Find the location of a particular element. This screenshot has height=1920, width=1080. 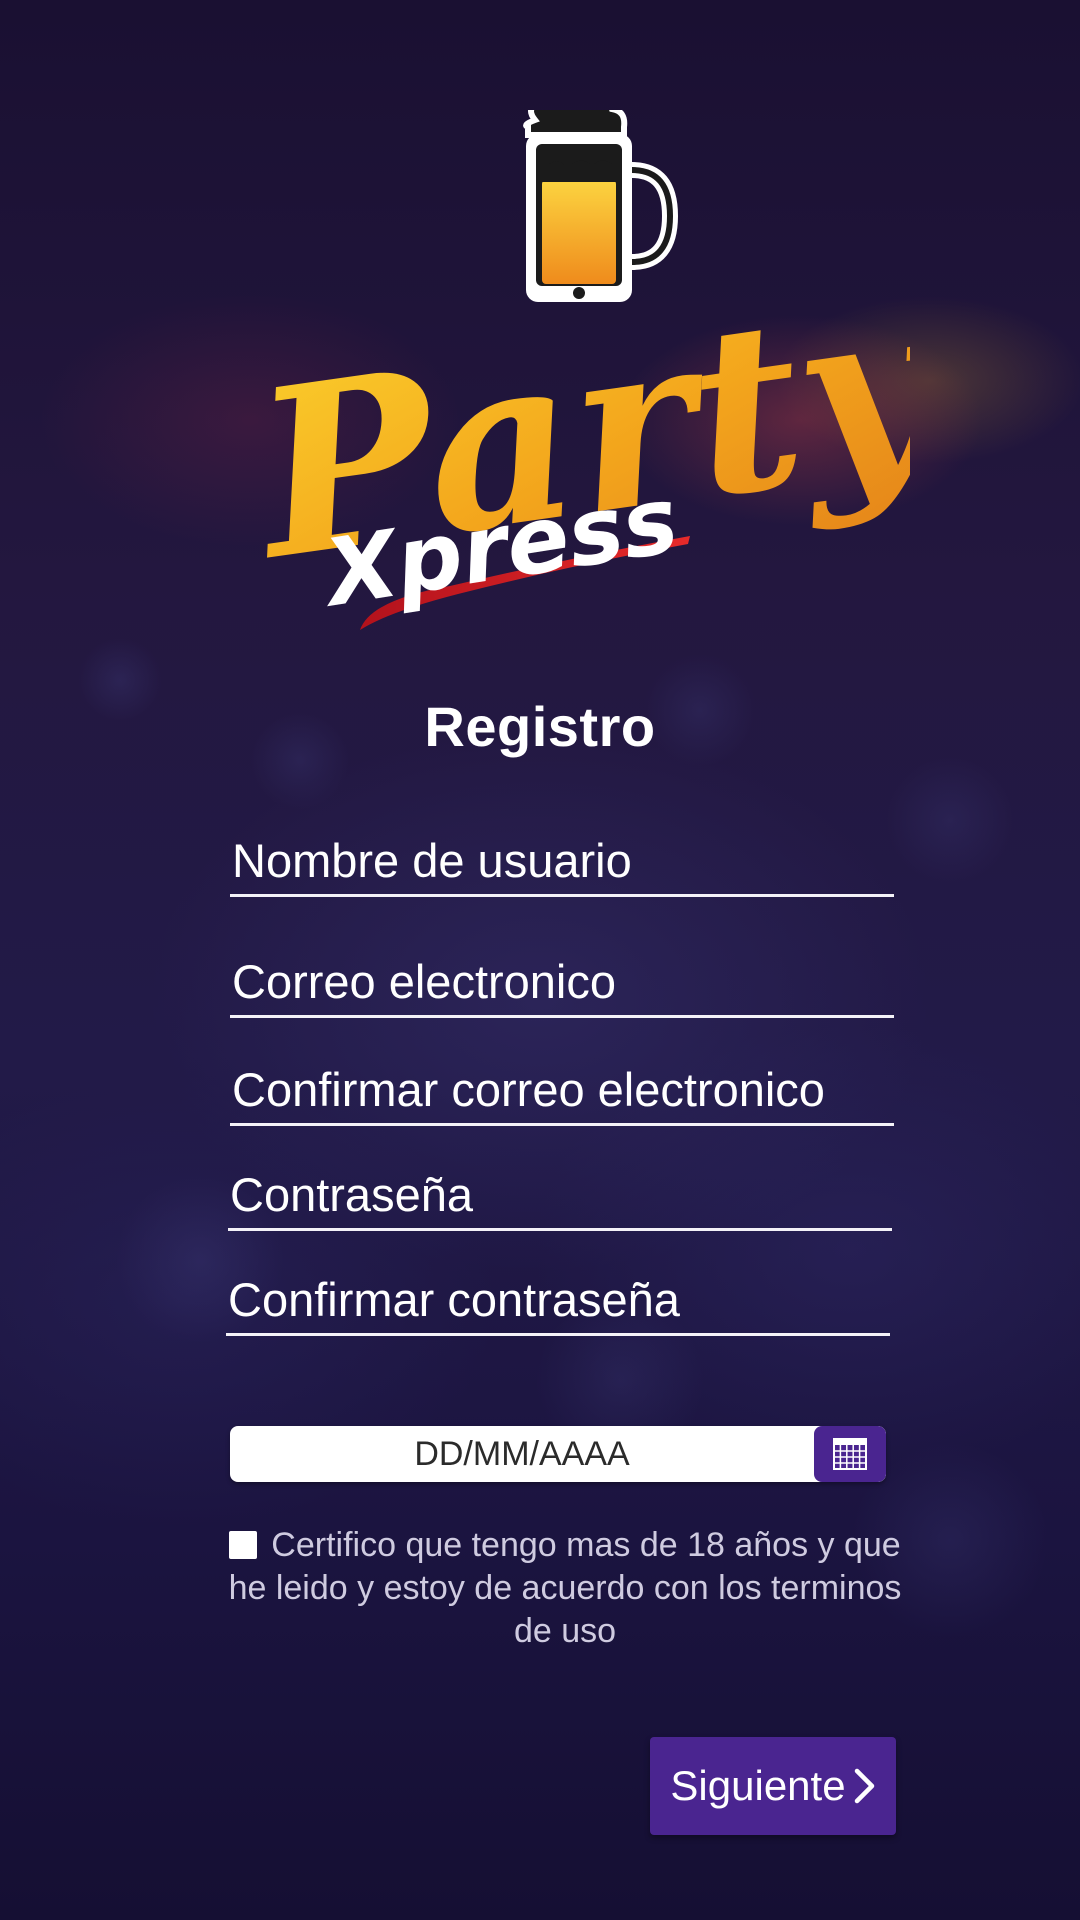

username-input is located at coordinates (562, 860).